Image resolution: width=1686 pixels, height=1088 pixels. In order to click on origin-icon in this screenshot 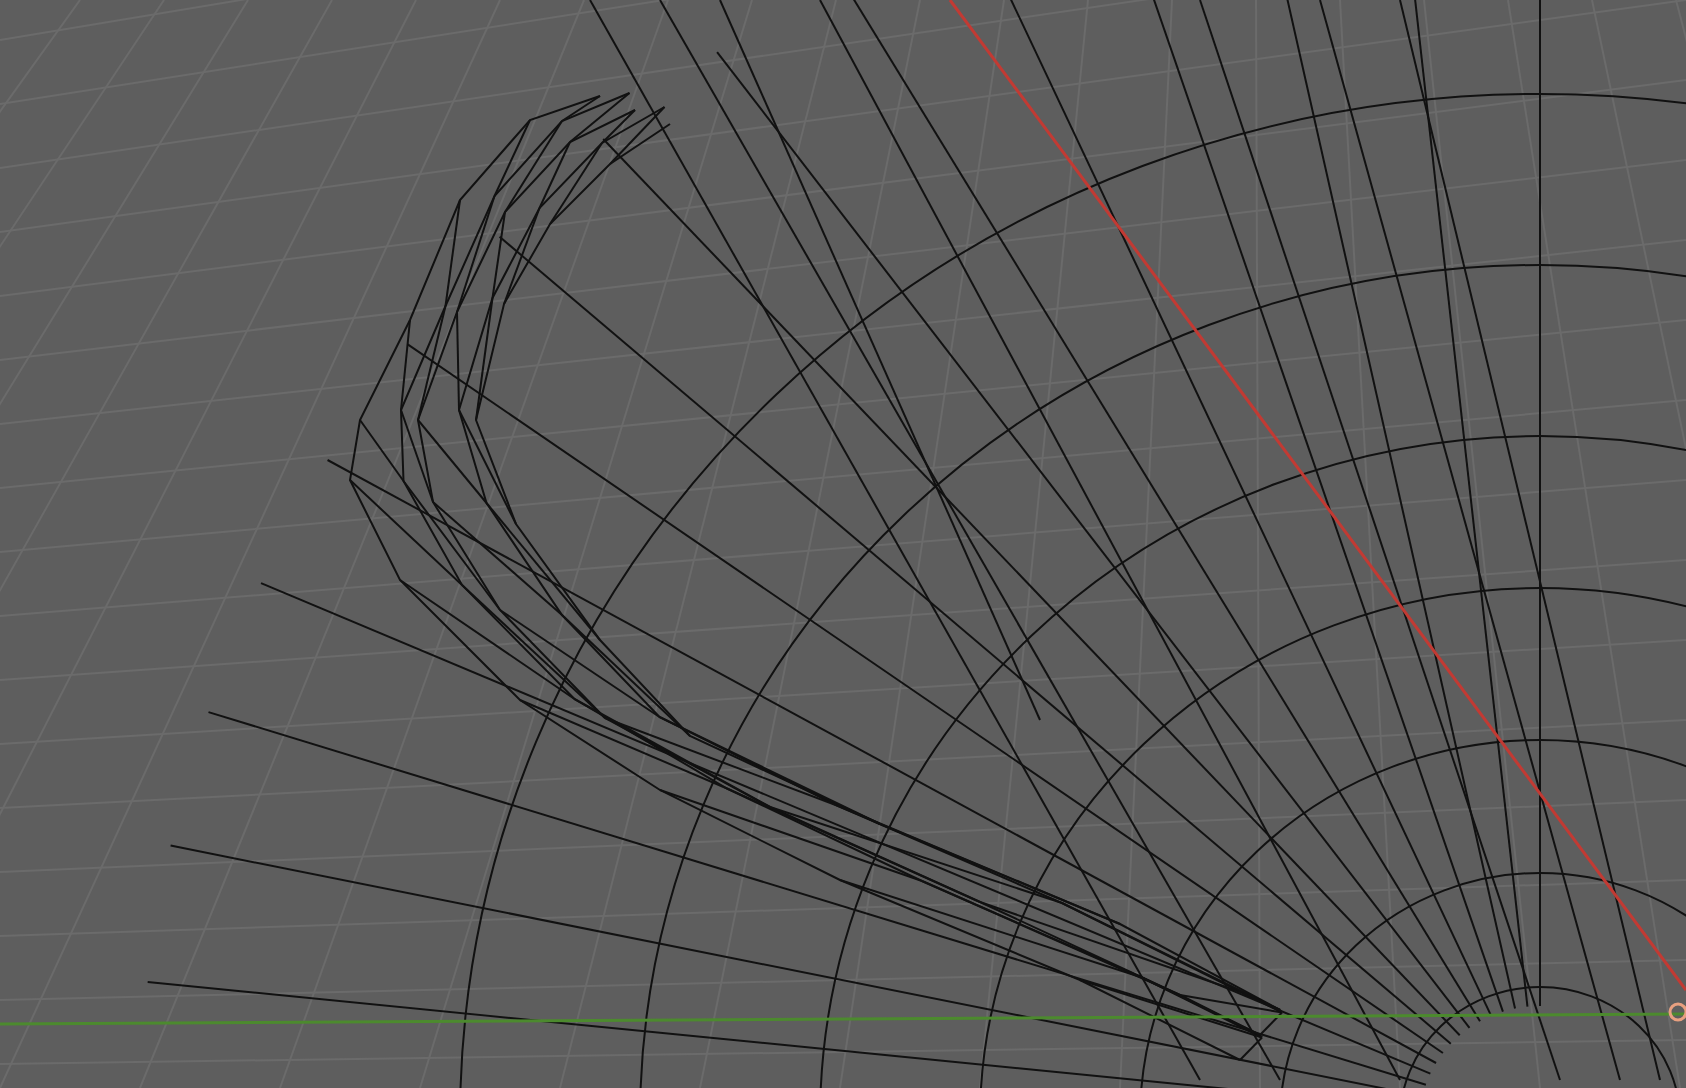, I will do `click(1677, 1012)`.